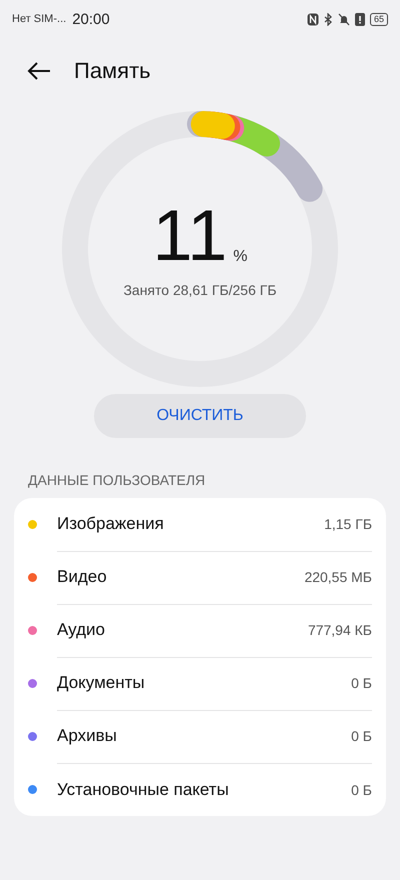  I want to click on usage-summary: Занято 28,61 ГБ/256 ГБ, so click(200, 290).